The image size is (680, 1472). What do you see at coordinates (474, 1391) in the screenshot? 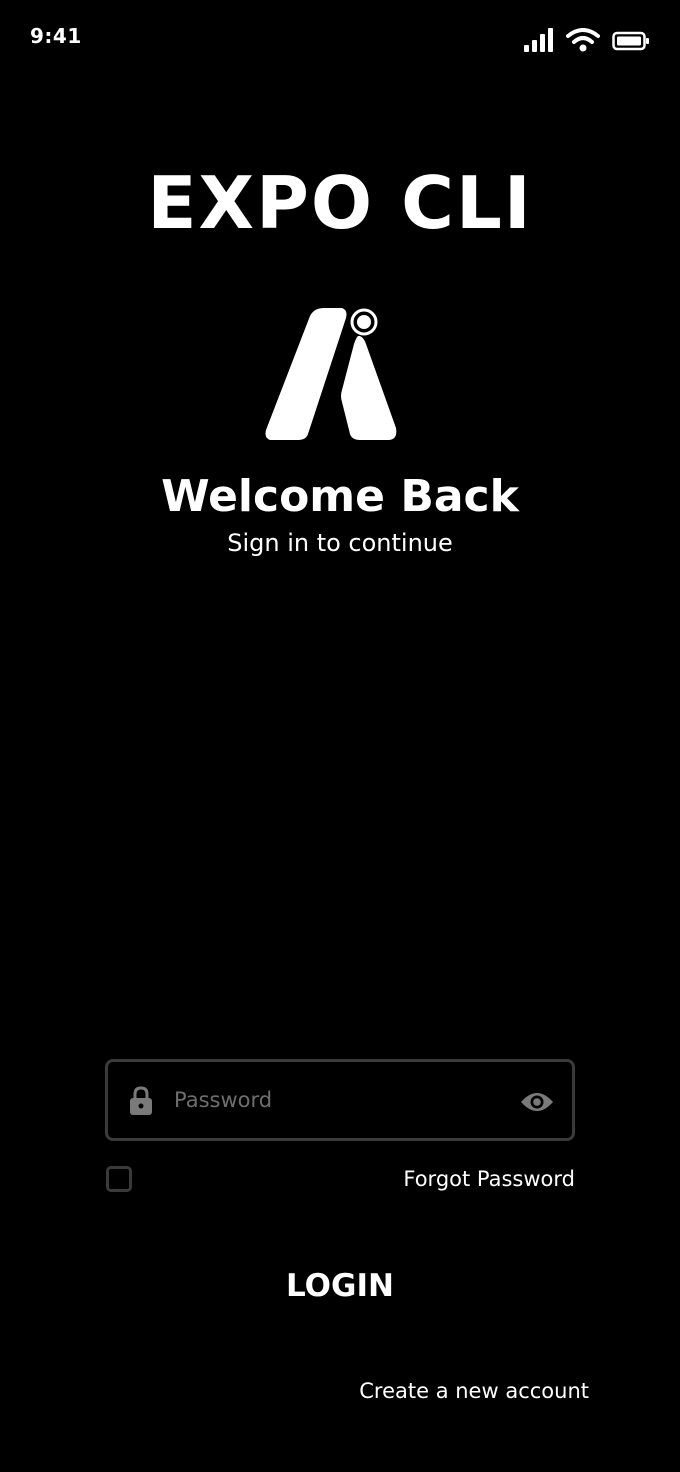
I see `create-account-link: Create a new account` at bounding box center [474, 1391].